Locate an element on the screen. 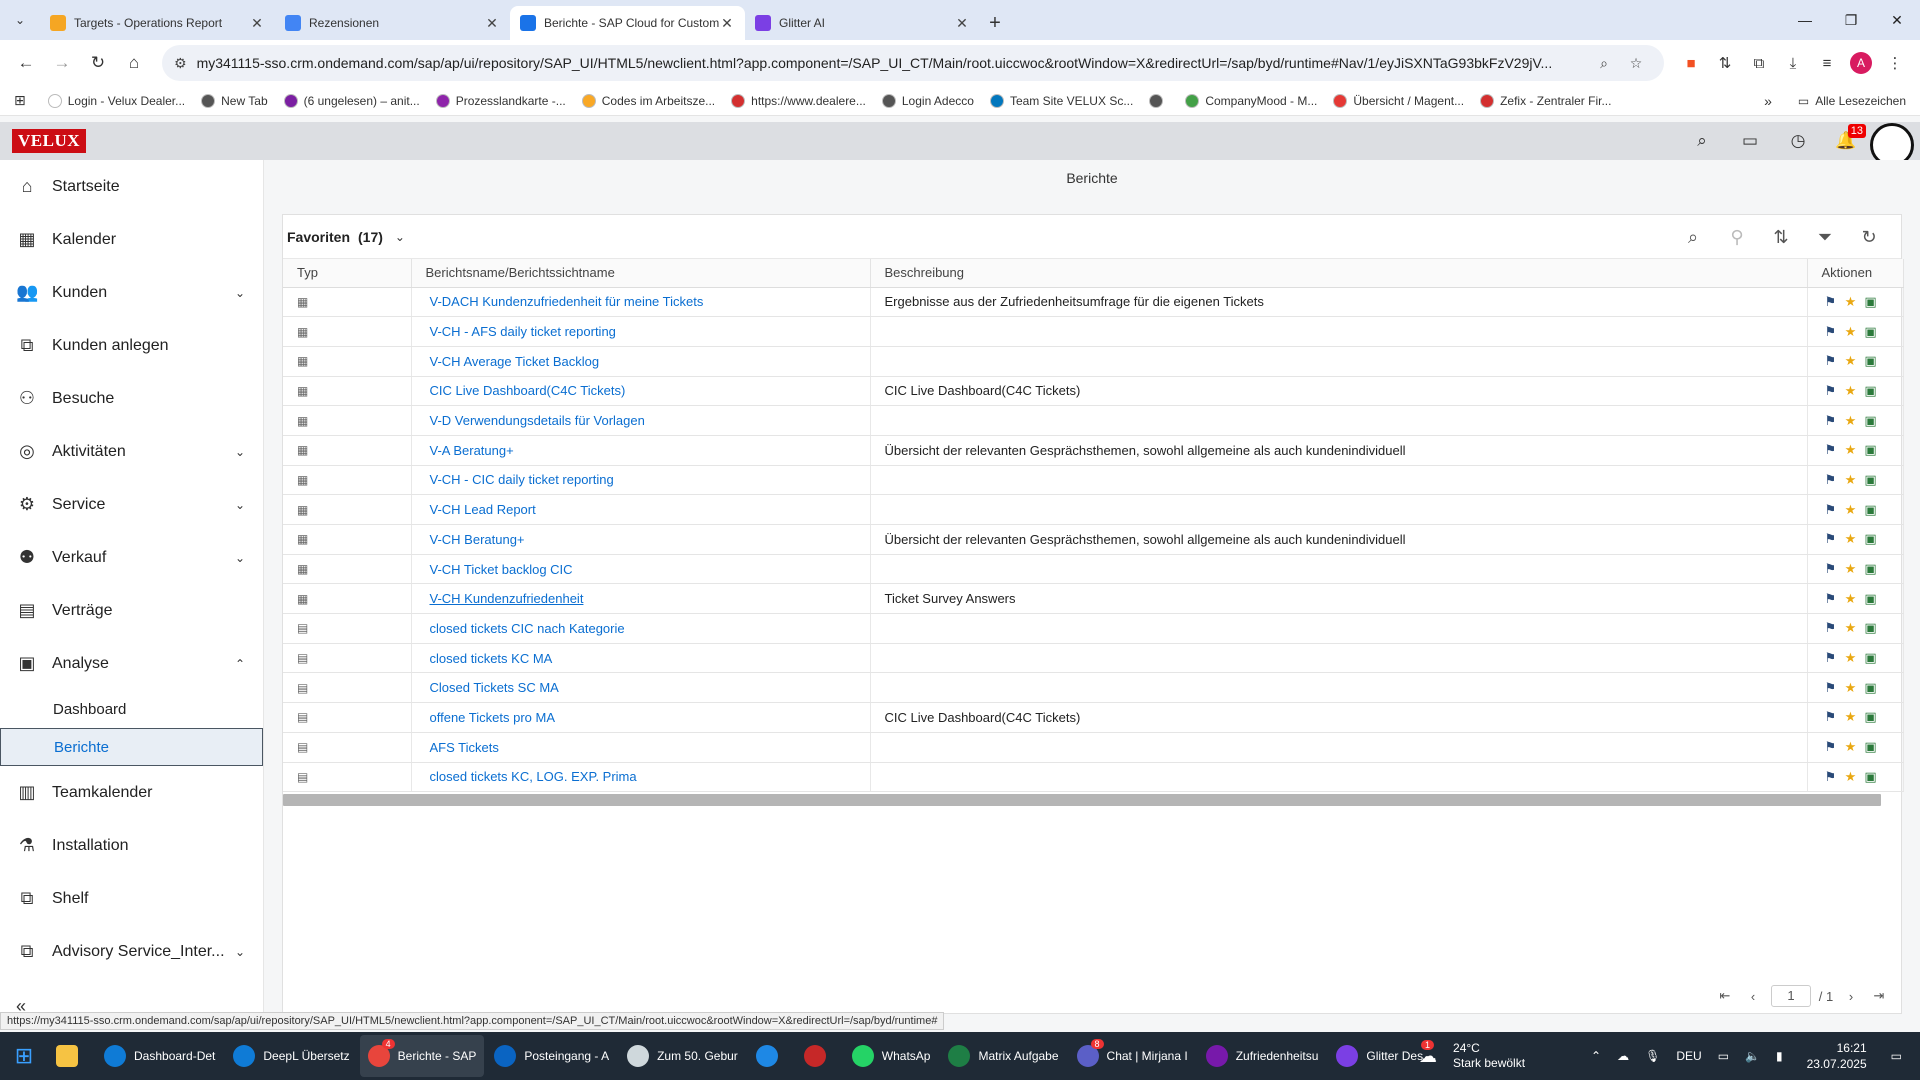 Image resolution: width=1920 pixels, height=1080 pixels. report-link: V-CH - AFS daily ticket reporting is located at coordinates (523, 331).